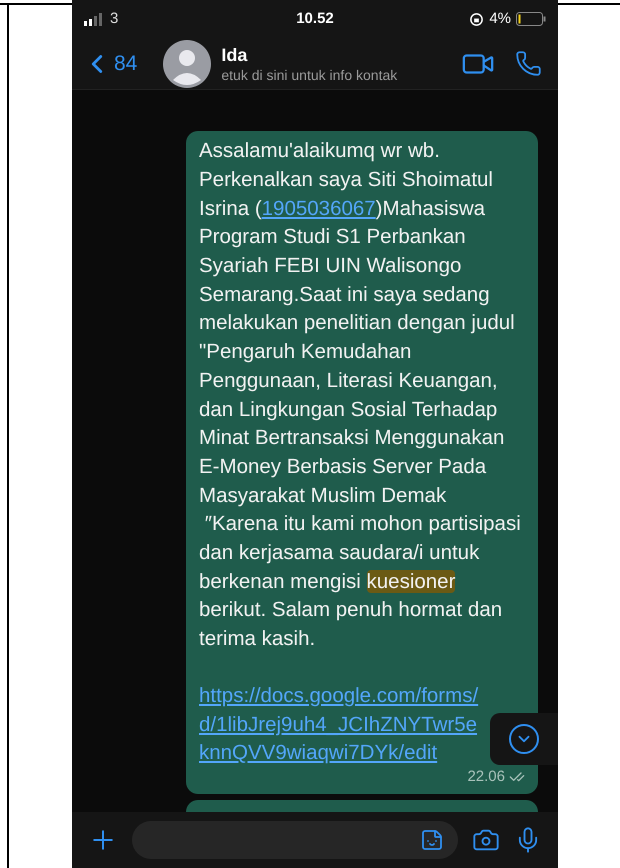 The height and width of the screenshot is (868, 620). I want to click on avatar-icon, so click(187, 64).